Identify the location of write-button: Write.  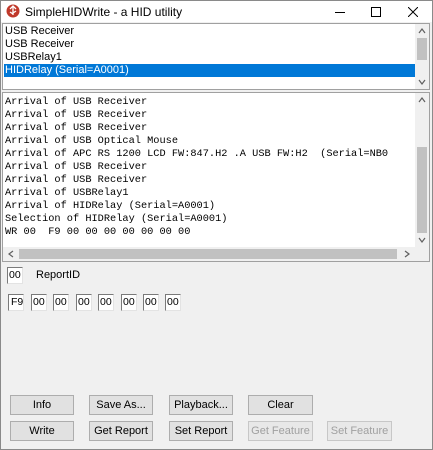
(42, 431).